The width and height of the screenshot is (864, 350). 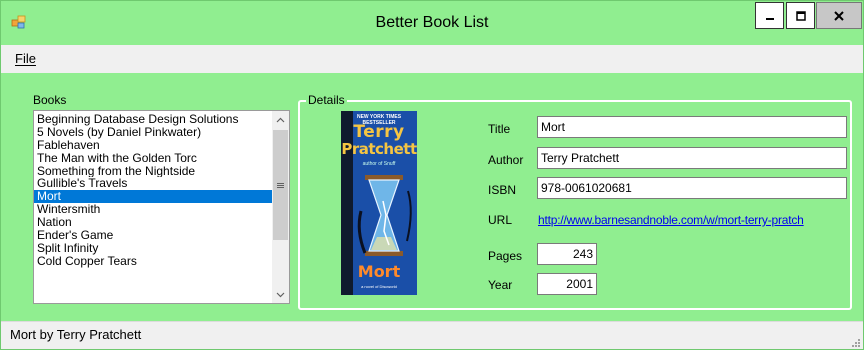 What do you see at coordinates (153, 183) in the screenshot?
I see `list-item: Gullible's Travels` at bounding box center [153, 183].